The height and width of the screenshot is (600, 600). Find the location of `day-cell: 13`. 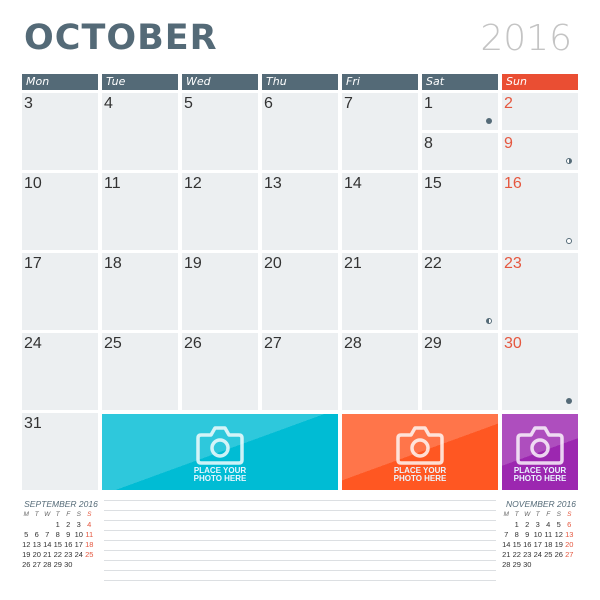

day-cell: 13 is located at coordinates (300, 211).